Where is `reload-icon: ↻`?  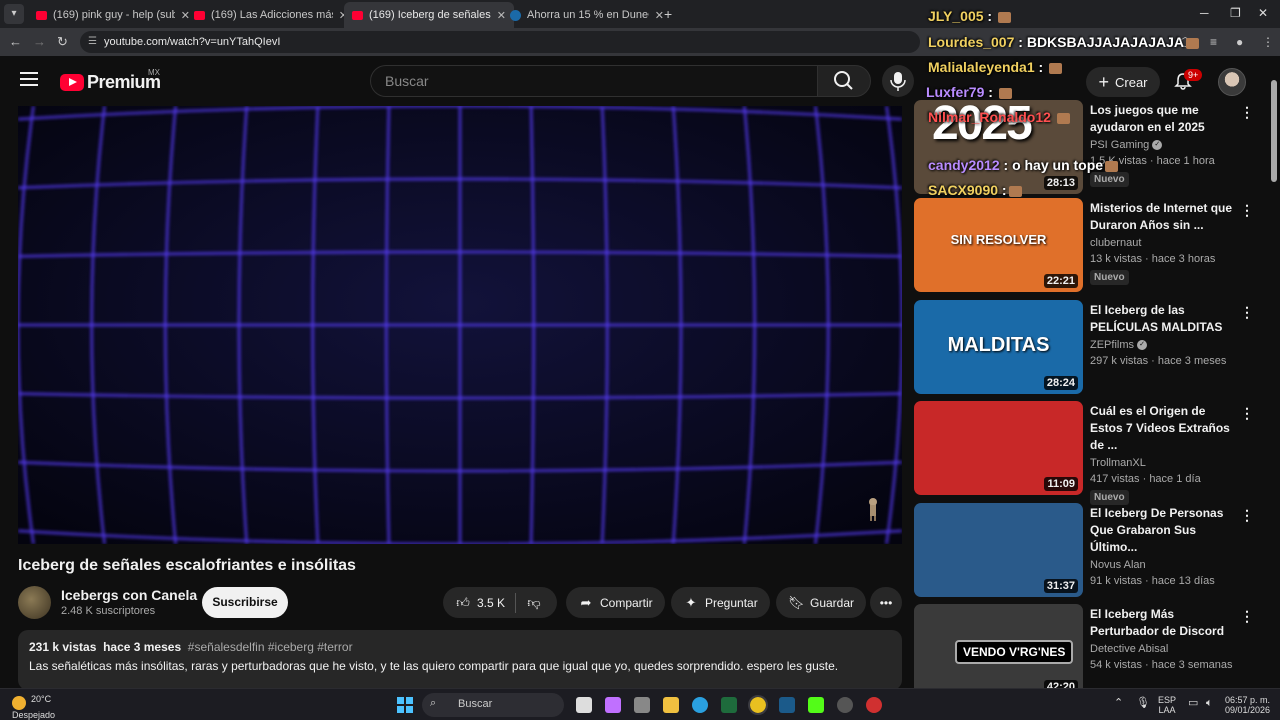 reload-icon: ↻ is located at coordinates (62, 42).